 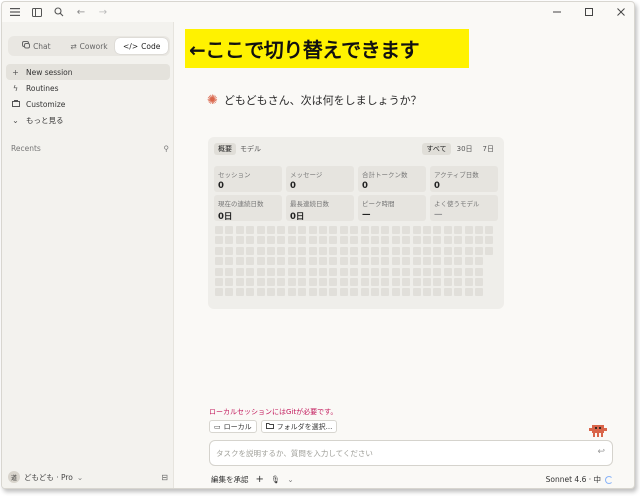 What do you see at coordinates (579, 479) in the screenshot?
I see `model-selector: Sonnet 4.6 · 中` at bounding box center [579, 479].